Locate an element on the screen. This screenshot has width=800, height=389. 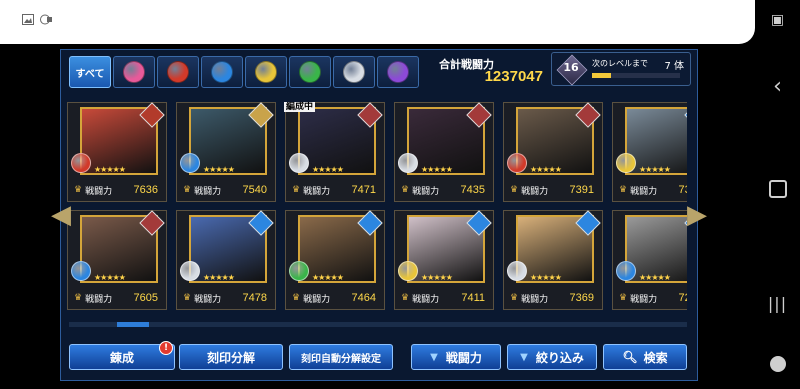
character-card: ★★★★★ ♛ 戦闘力 7391 is located at coordinates (553, 152).